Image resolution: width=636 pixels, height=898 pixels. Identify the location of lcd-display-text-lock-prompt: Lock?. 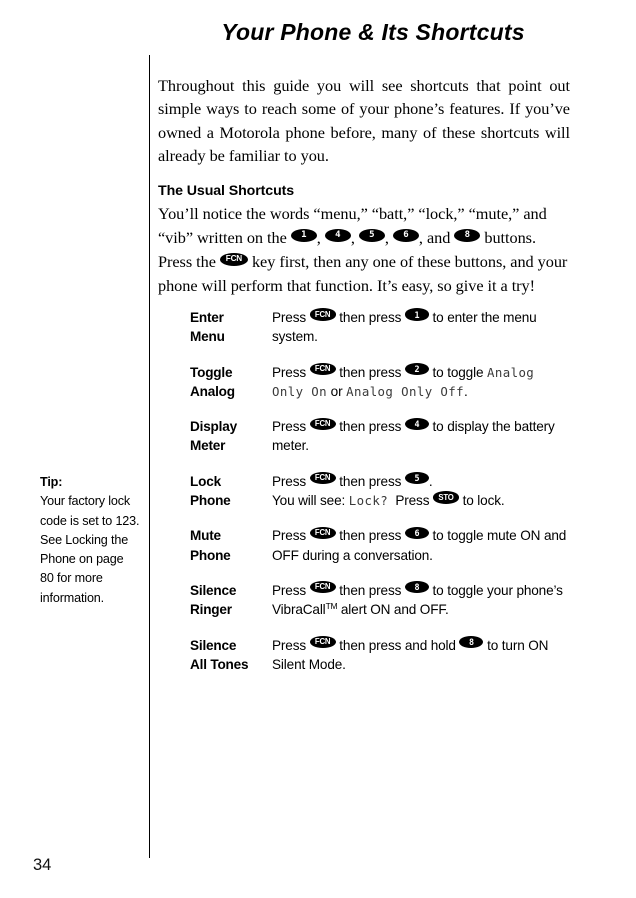
(368, 501).